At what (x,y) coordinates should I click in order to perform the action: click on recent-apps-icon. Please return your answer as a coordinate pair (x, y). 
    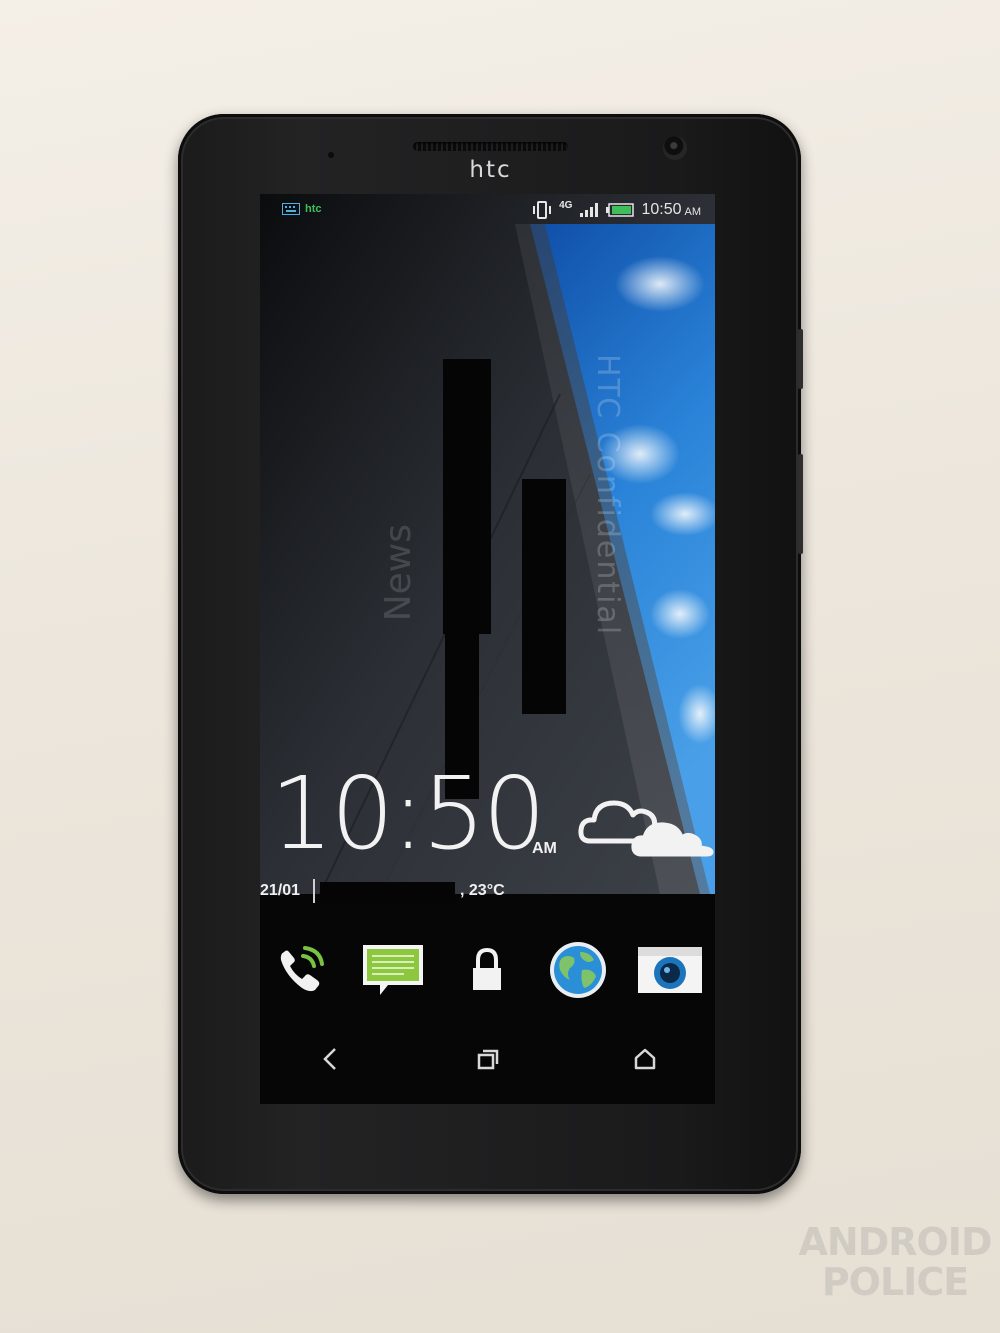
    Looking at the image, I should click on (488, 1059).